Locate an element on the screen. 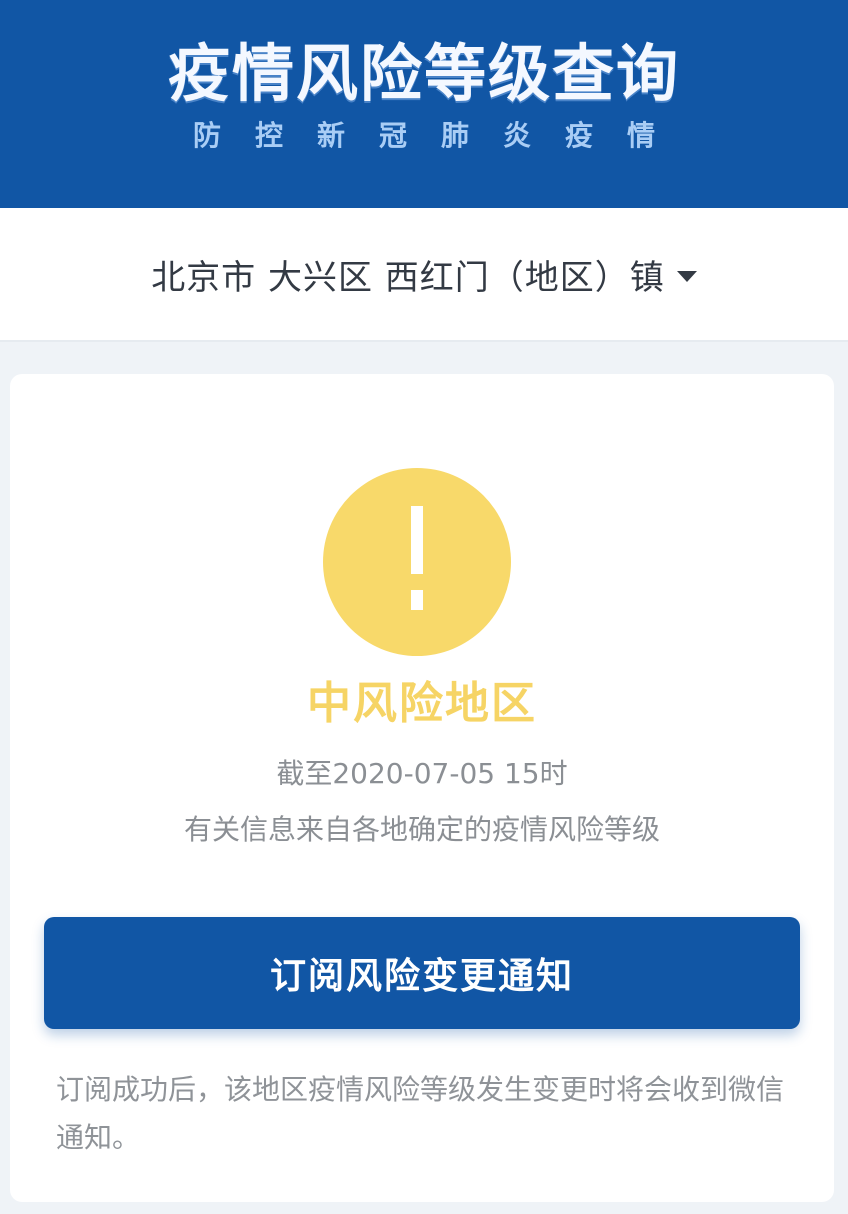 This screenshot has height=1214, width=848. page-subtitle: 防控新冠肺炎疫情 is located at coordinates (440, 135).